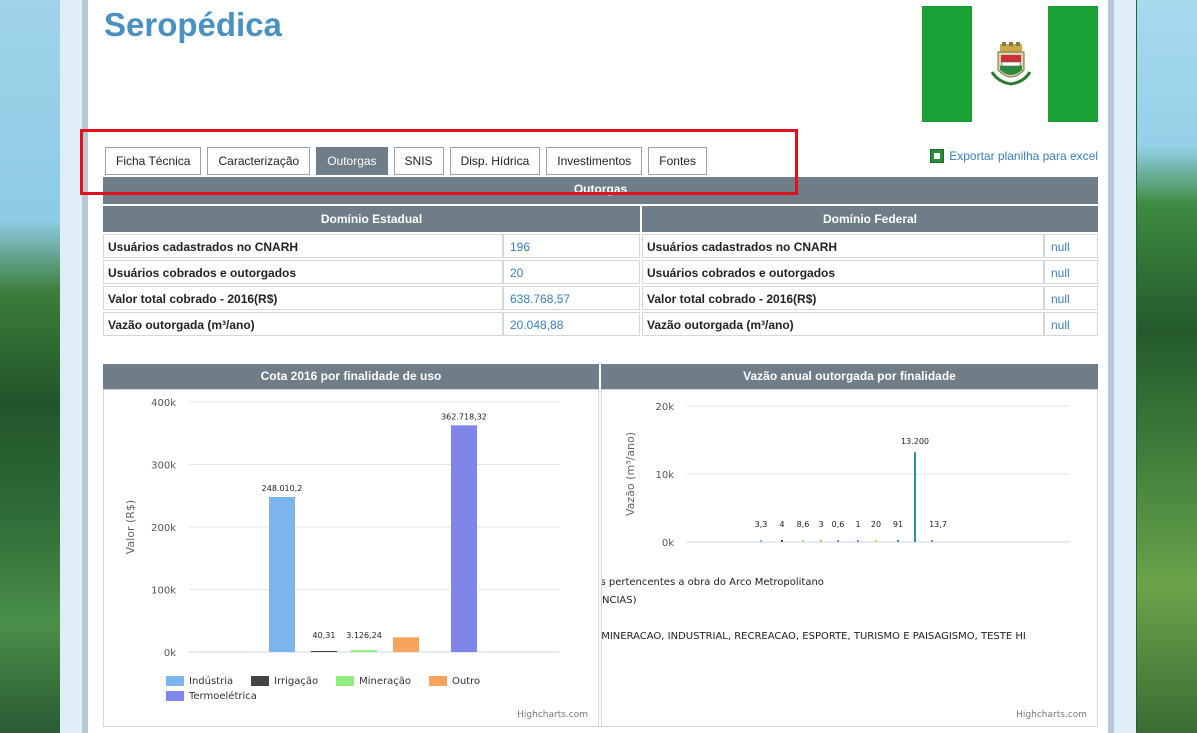 This screenshot has width=1197, height=733. What do you see at coordinates (303, 324) in the screenshot?
I see `estadual-row-label: Vazão outorgada (m³/ano)` at bounding box center [303, 324].